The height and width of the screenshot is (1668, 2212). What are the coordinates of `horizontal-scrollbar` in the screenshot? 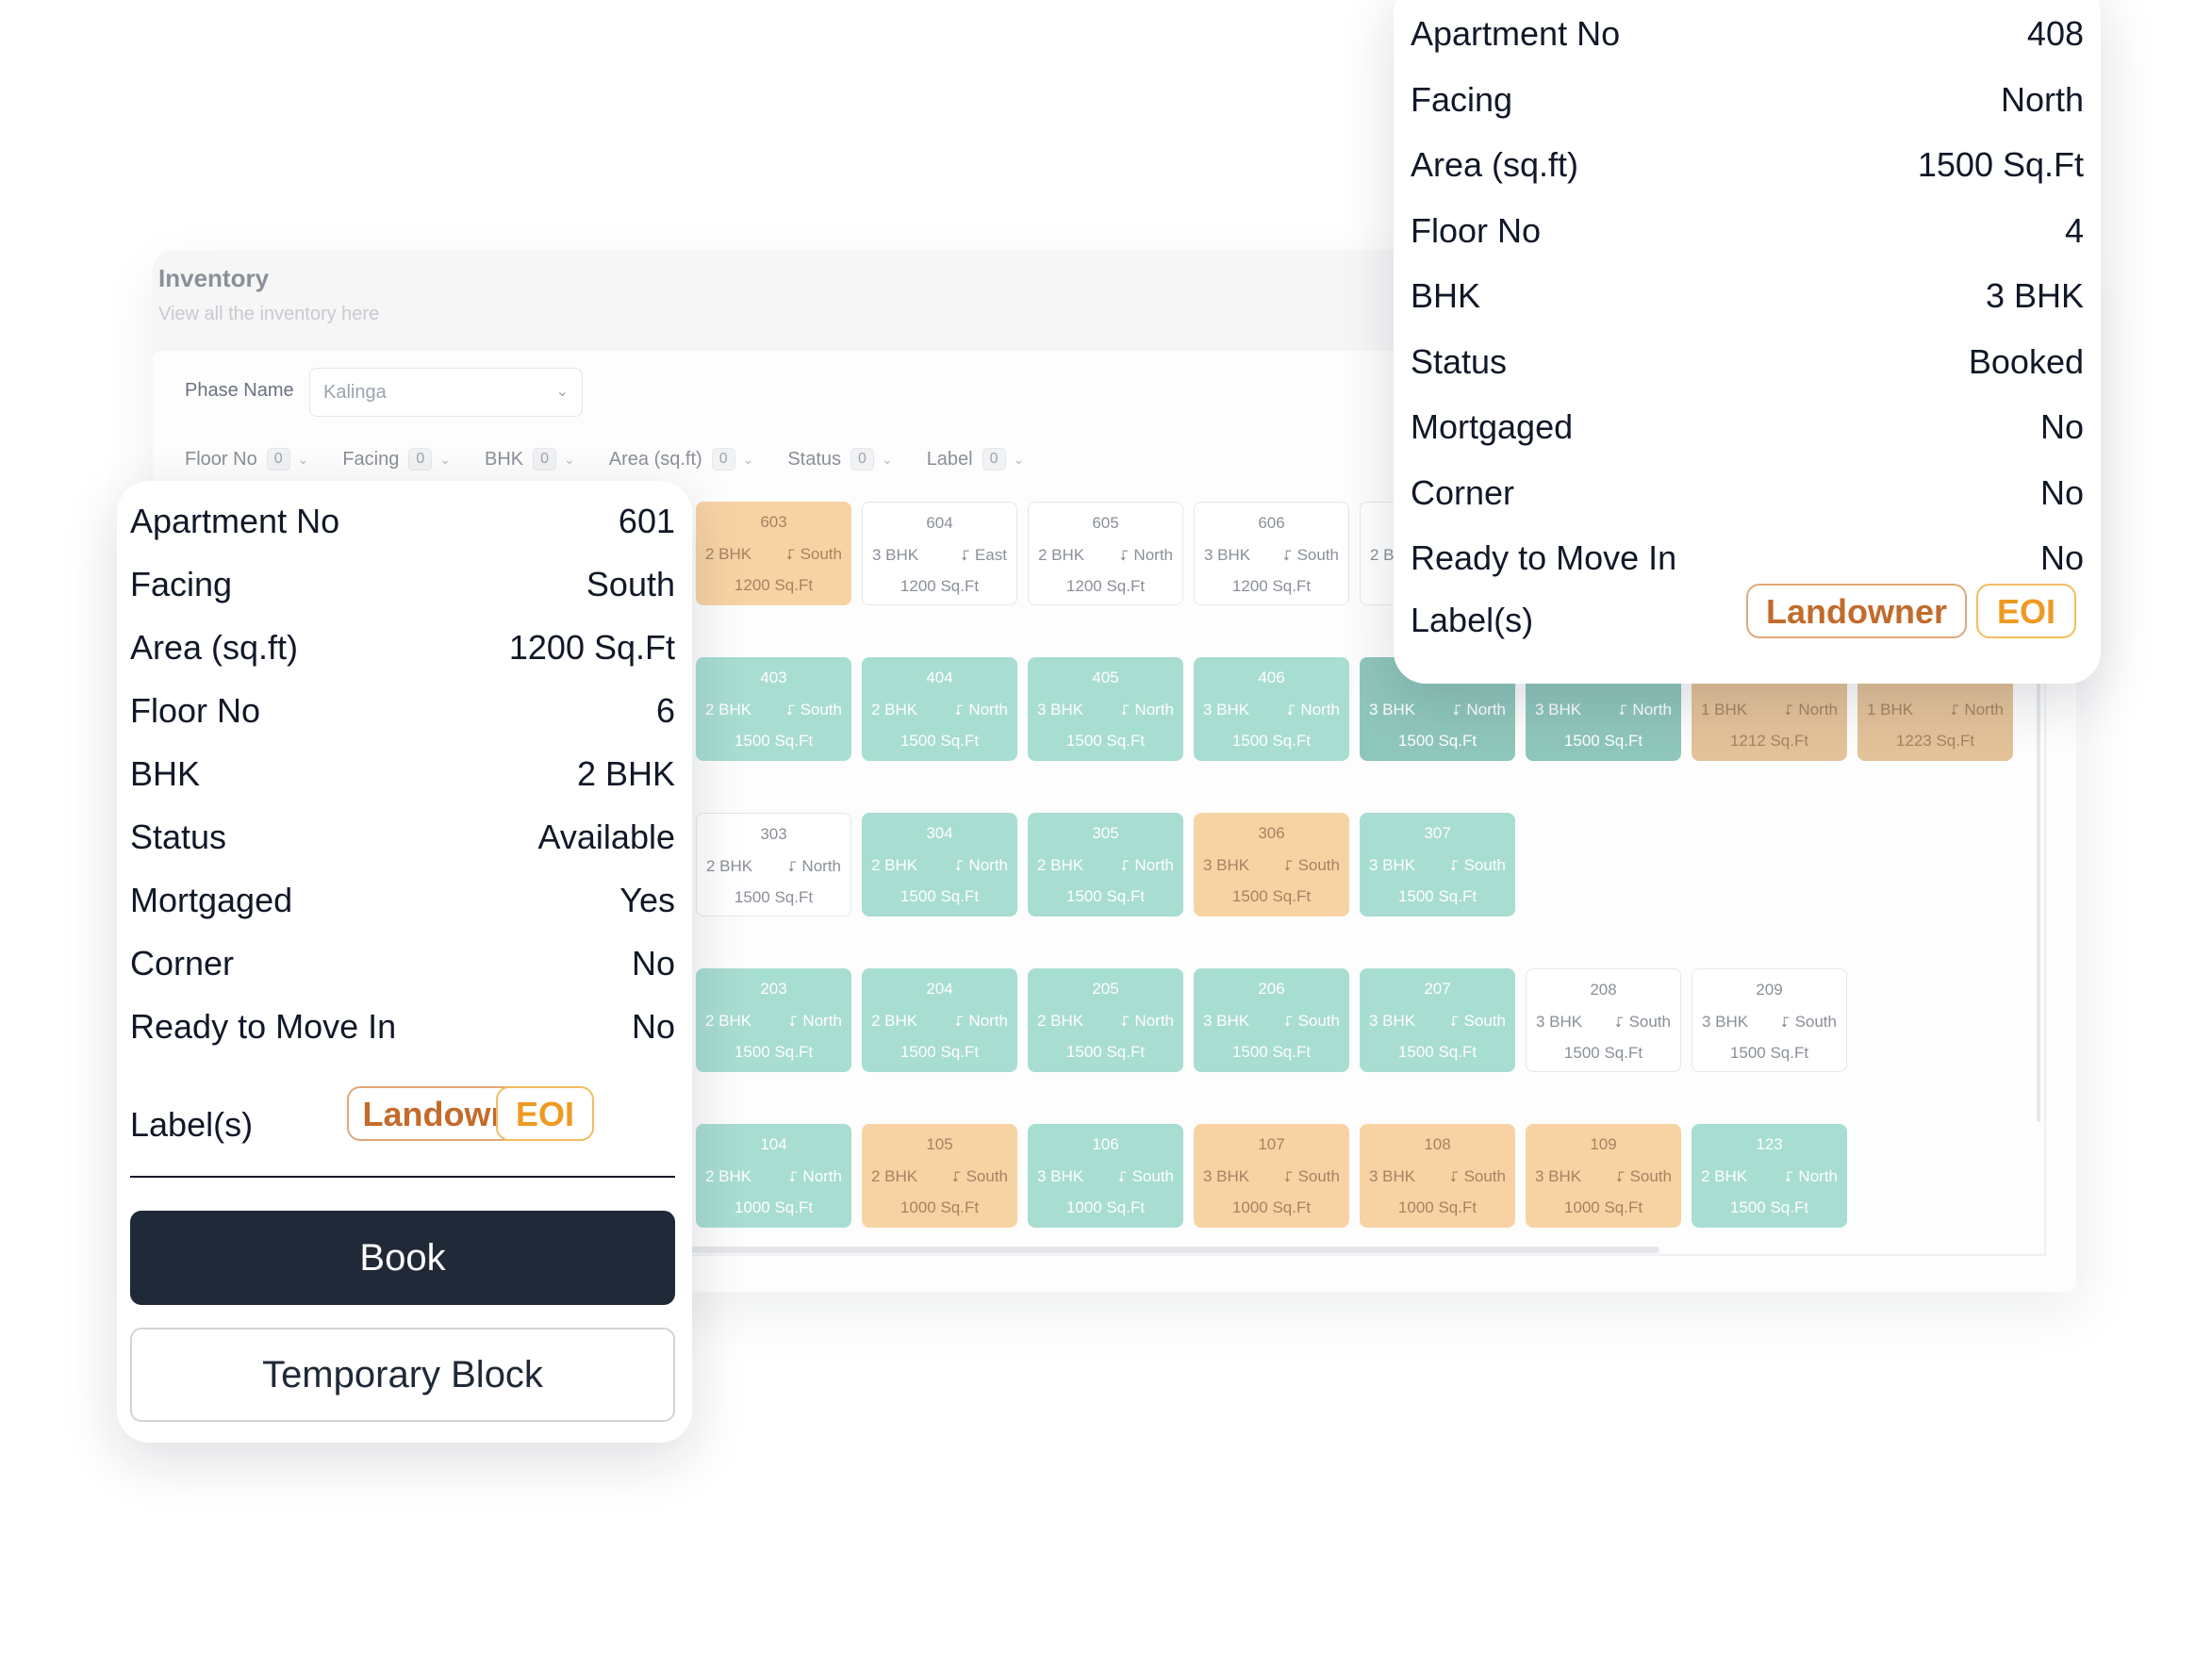 It's located at (1173, 1250).